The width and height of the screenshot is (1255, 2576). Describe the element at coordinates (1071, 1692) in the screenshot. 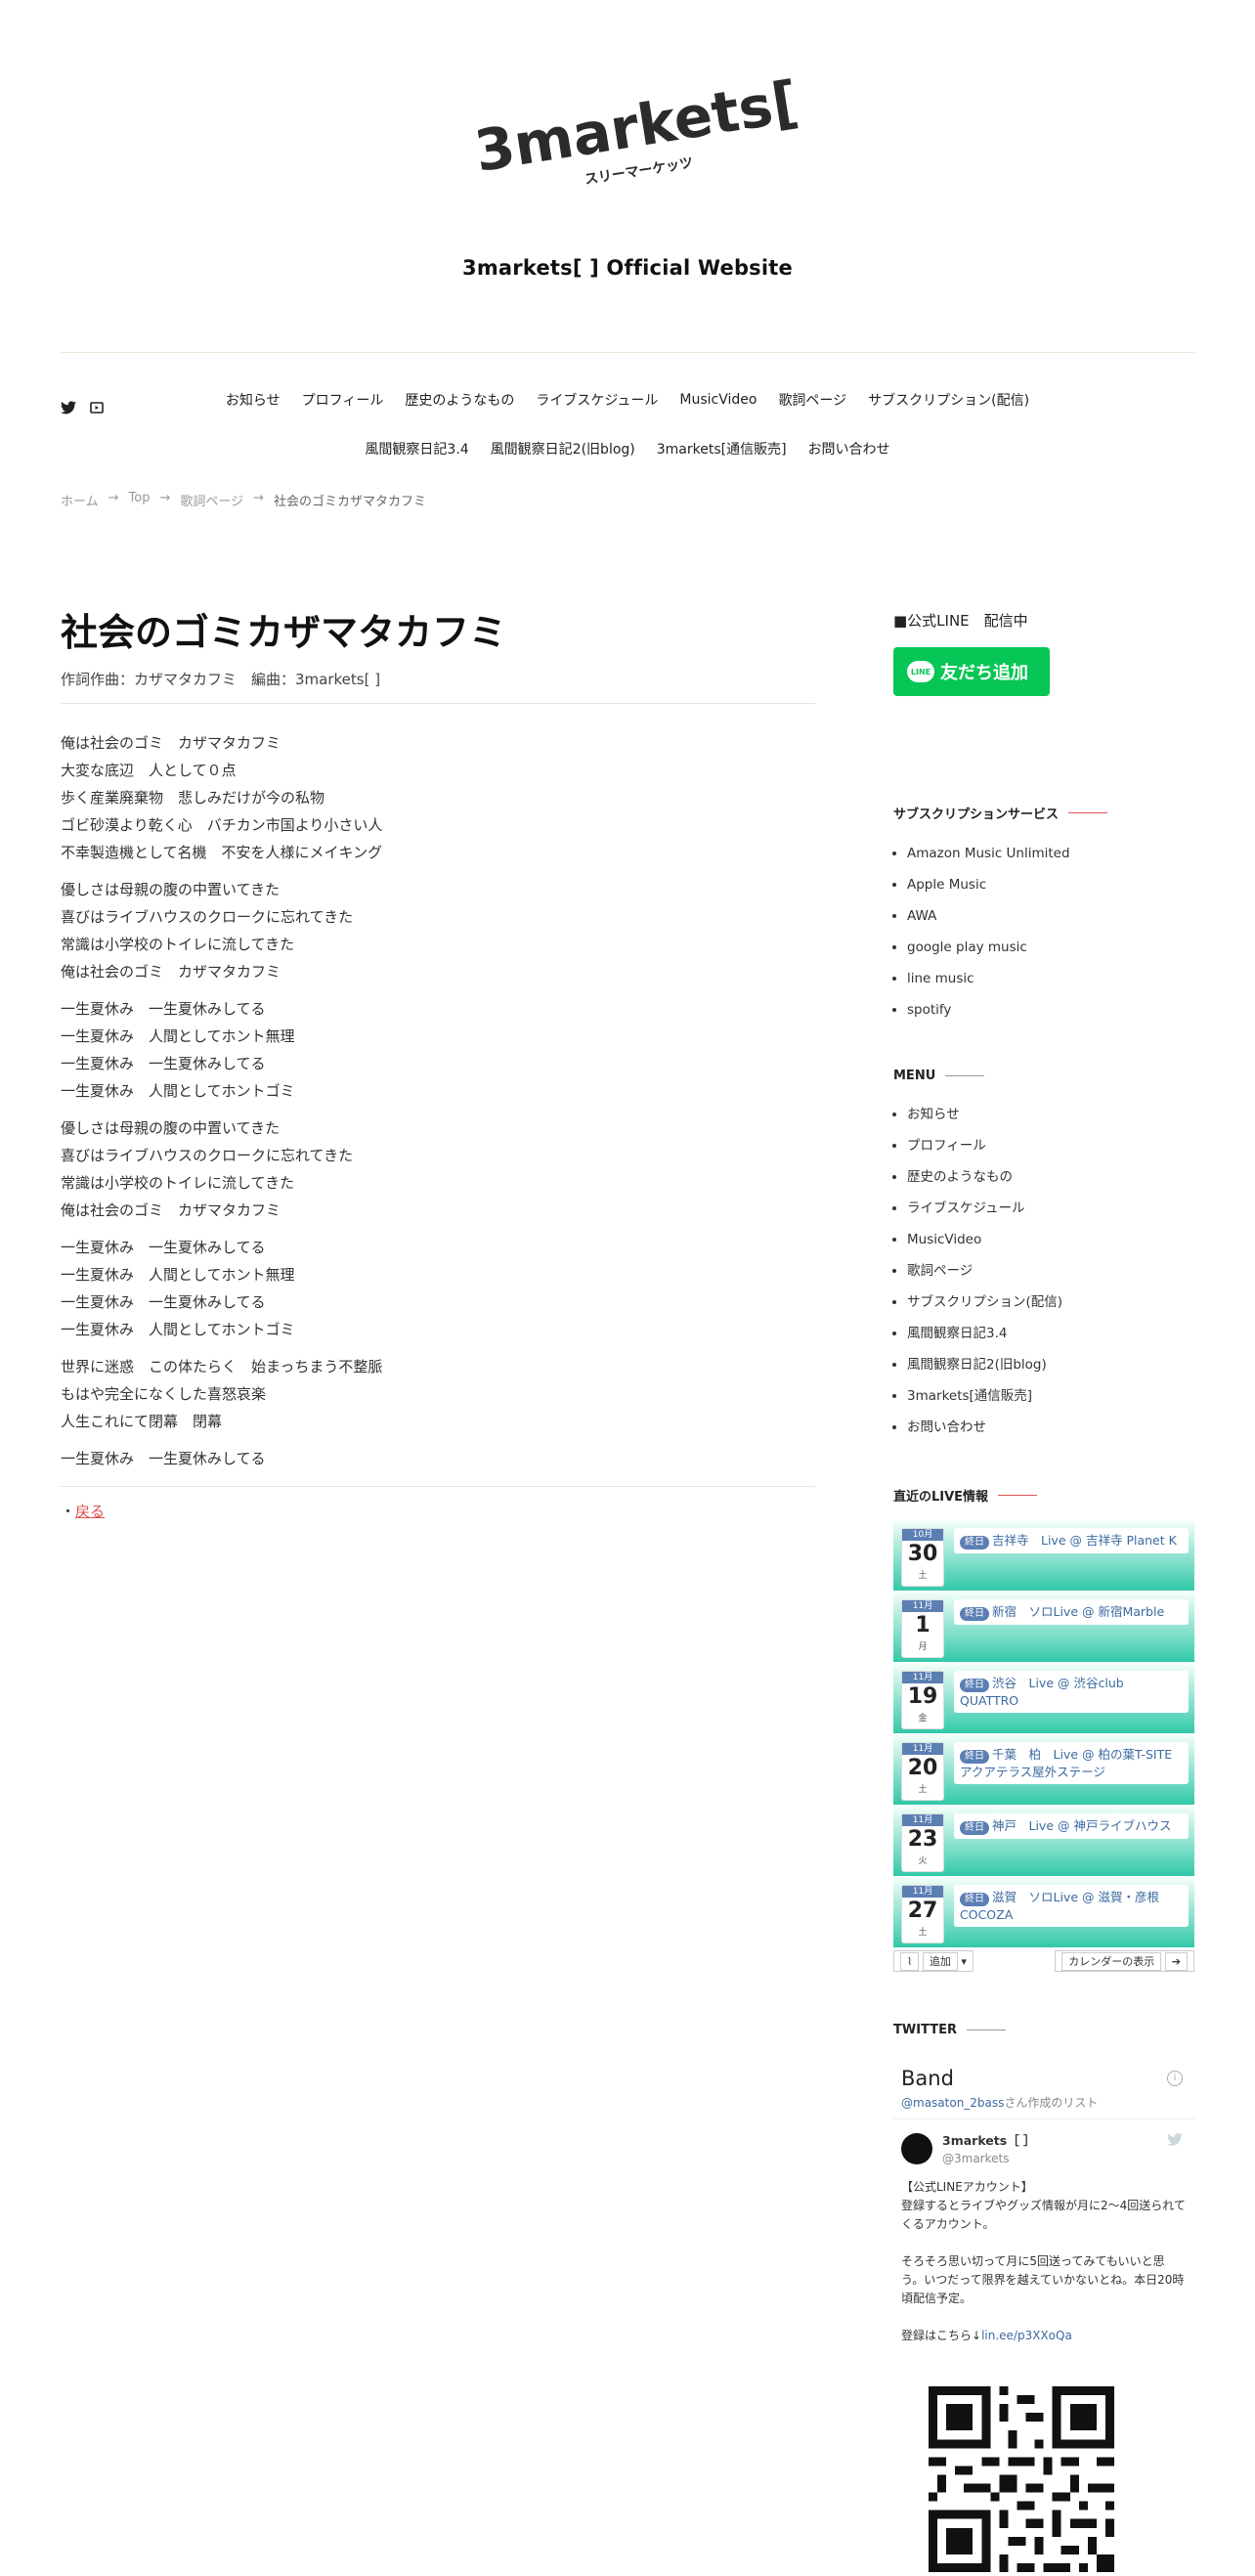

I see `live-event-card: 終日 渋谷 Live @ 渋谷club QUATTRO` at that location.